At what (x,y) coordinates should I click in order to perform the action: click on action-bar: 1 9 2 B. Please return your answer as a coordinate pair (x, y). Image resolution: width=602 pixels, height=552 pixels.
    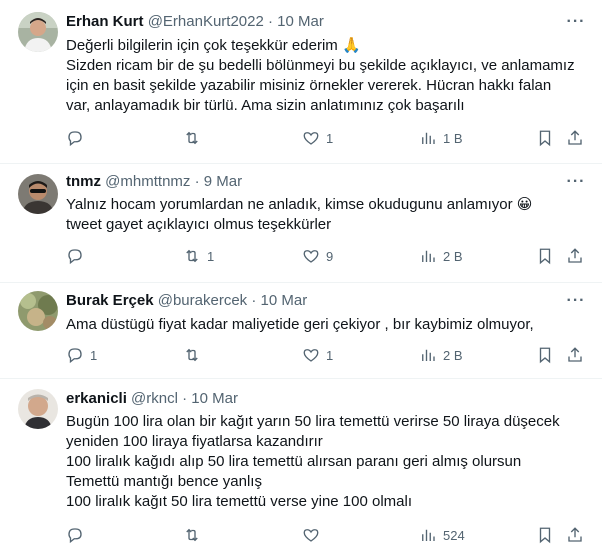
    Looking at the image, I should click on (323, 256).